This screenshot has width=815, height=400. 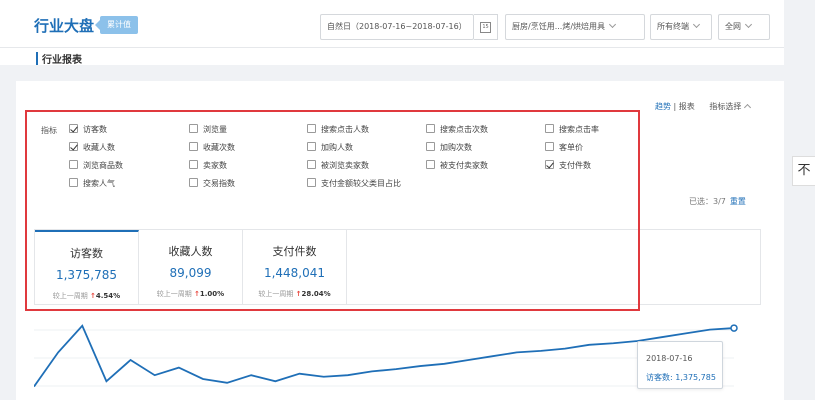 I want to click on metric-option: 卖家数, so click(x=208, y=166).